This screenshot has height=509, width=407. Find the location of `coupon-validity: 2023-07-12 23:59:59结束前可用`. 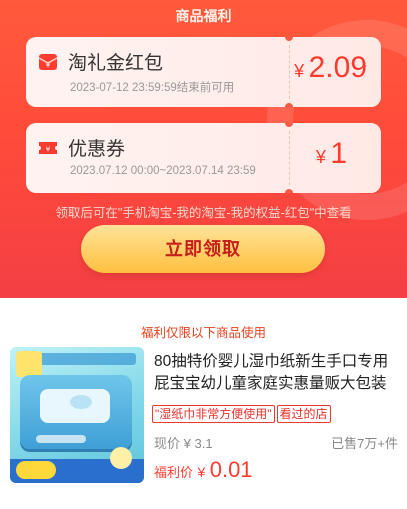

coupon-validity: 2023-07-12 23:59:59结束前可用 is located at coordinates (152, 88).